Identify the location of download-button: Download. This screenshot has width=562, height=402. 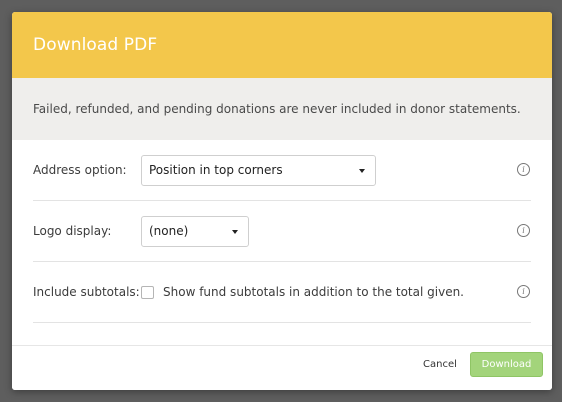
(506, 364).